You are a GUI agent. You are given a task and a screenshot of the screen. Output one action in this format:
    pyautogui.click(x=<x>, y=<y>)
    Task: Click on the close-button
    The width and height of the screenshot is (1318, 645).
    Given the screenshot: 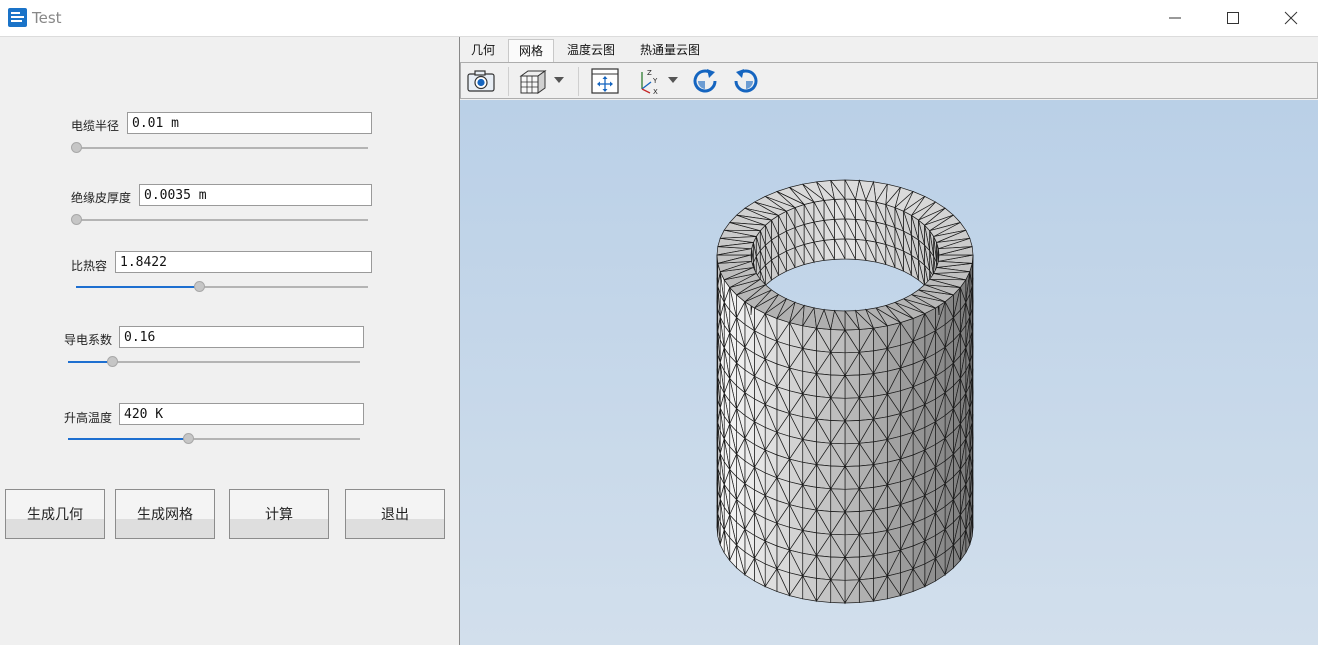 What is the action you would take?
    pyautogui.click(x=1290, y=18)
    